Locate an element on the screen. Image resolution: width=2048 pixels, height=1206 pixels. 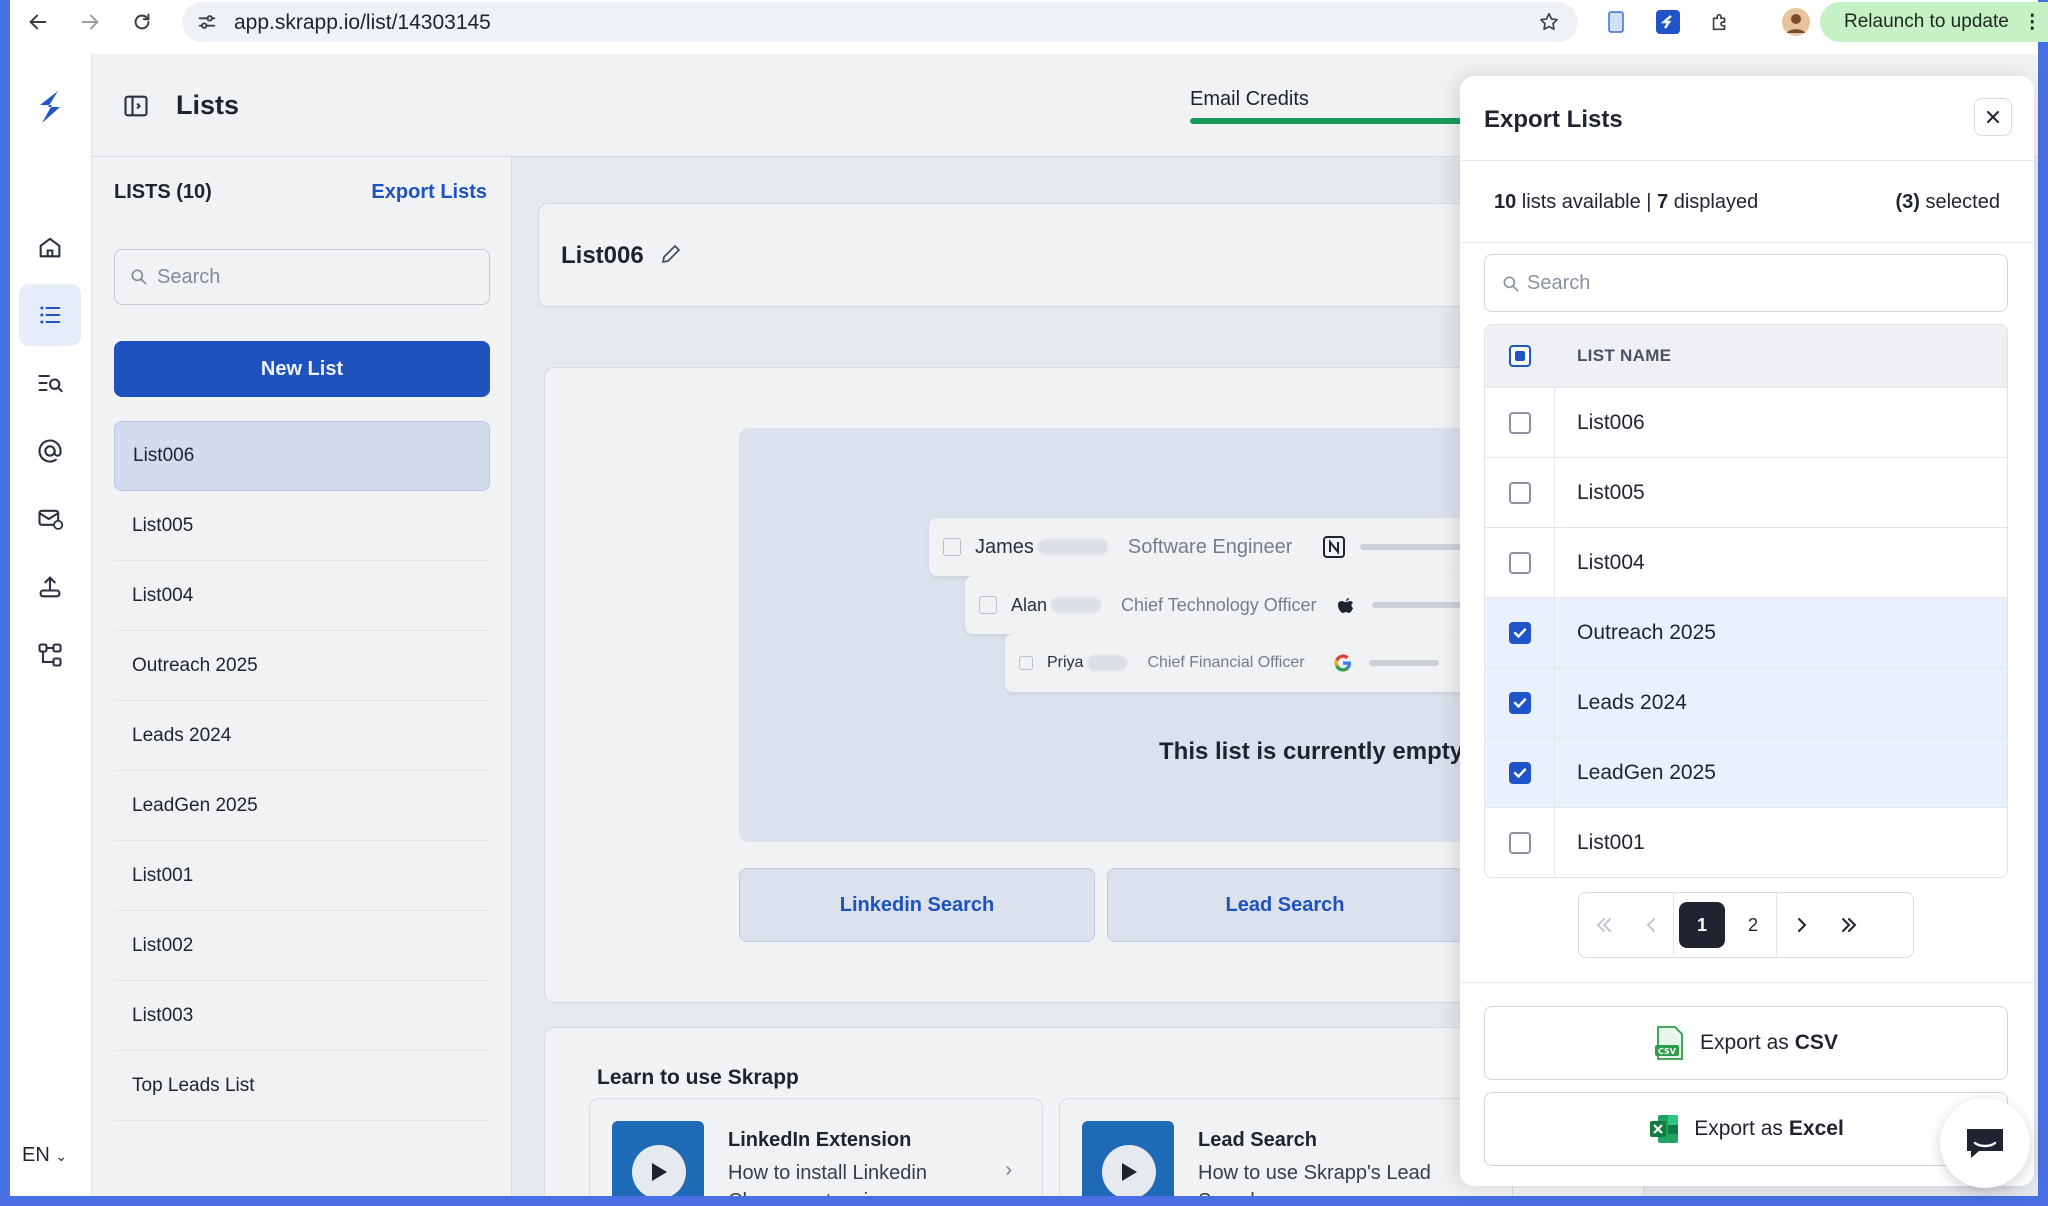
arrow-right-icon is located at coordinates (90, 22).